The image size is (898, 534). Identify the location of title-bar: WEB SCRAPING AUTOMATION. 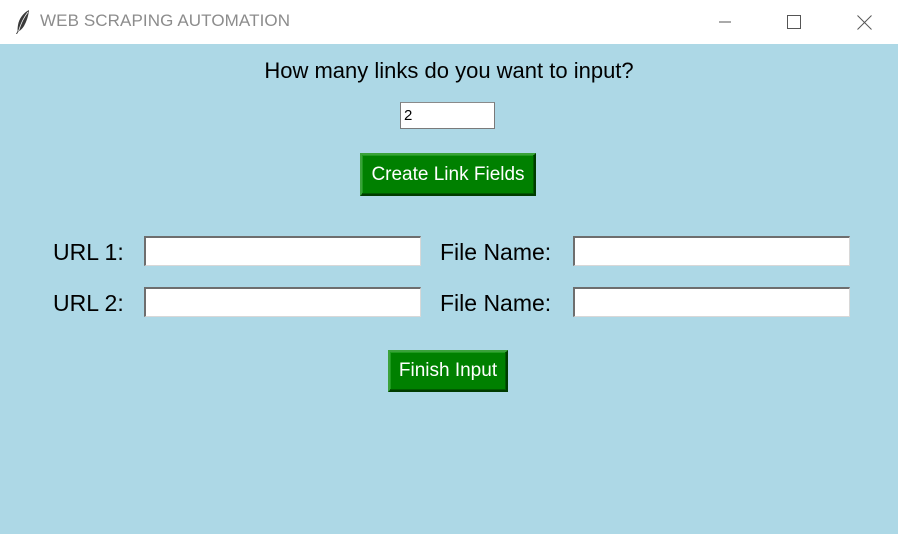
(449, 22).